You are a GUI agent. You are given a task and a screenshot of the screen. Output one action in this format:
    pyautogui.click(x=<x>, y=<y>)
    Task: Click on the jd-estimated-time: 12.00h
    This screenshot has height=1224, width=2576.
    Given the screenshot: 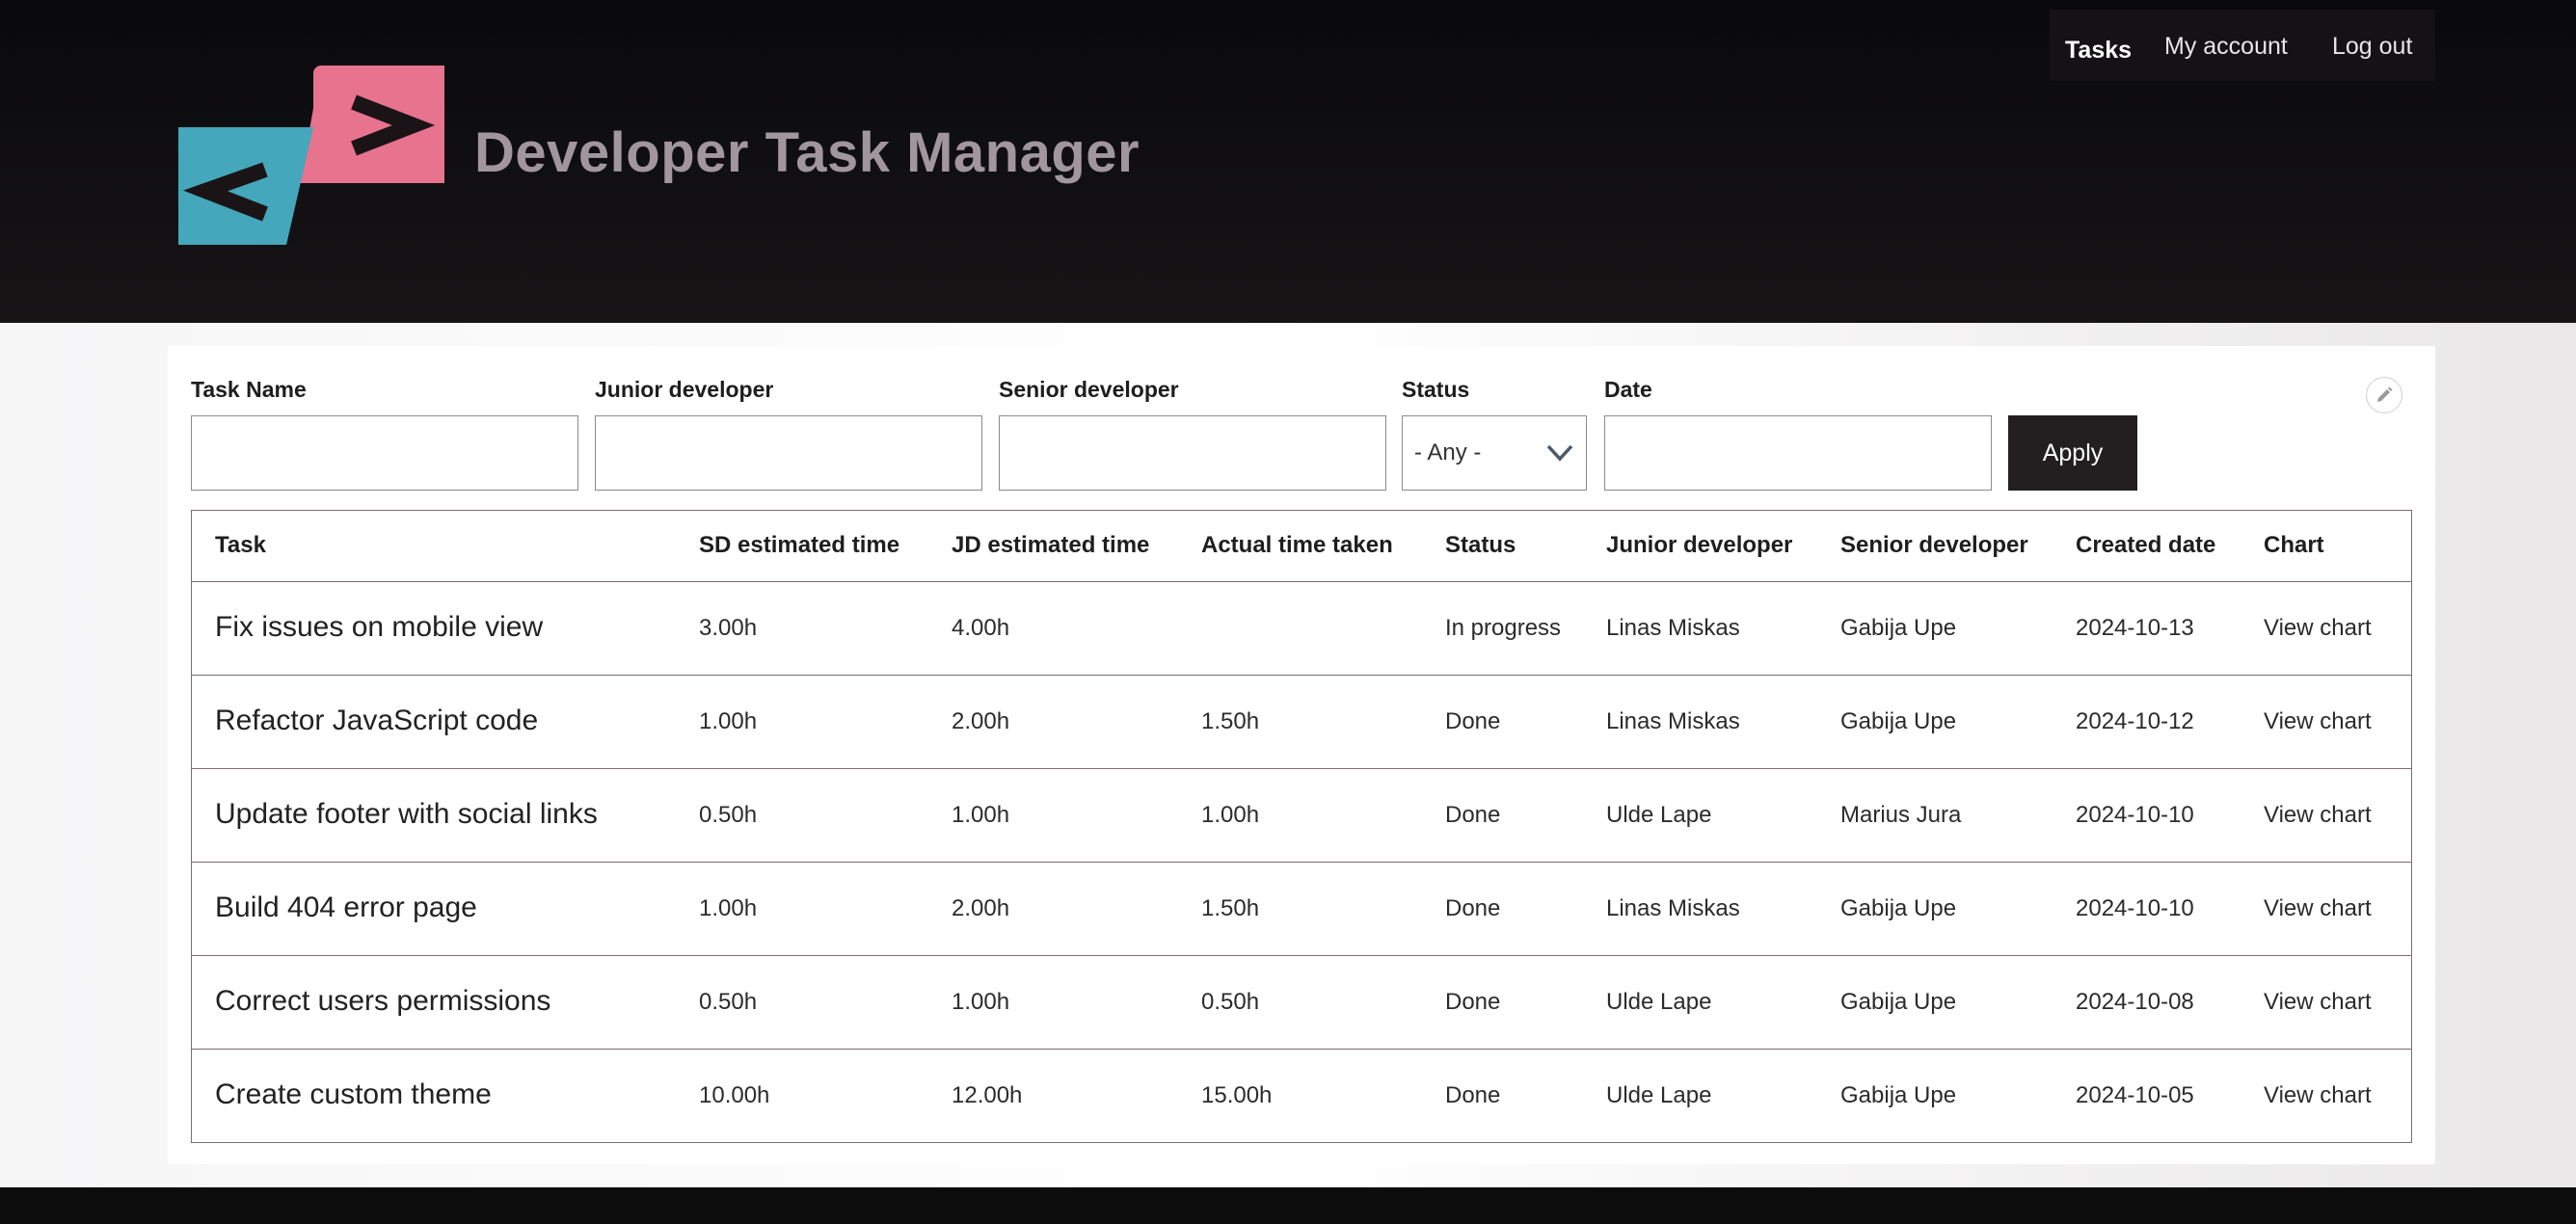 What is the action you would take?
    pyautogui.click(x=988, y=1095)
    